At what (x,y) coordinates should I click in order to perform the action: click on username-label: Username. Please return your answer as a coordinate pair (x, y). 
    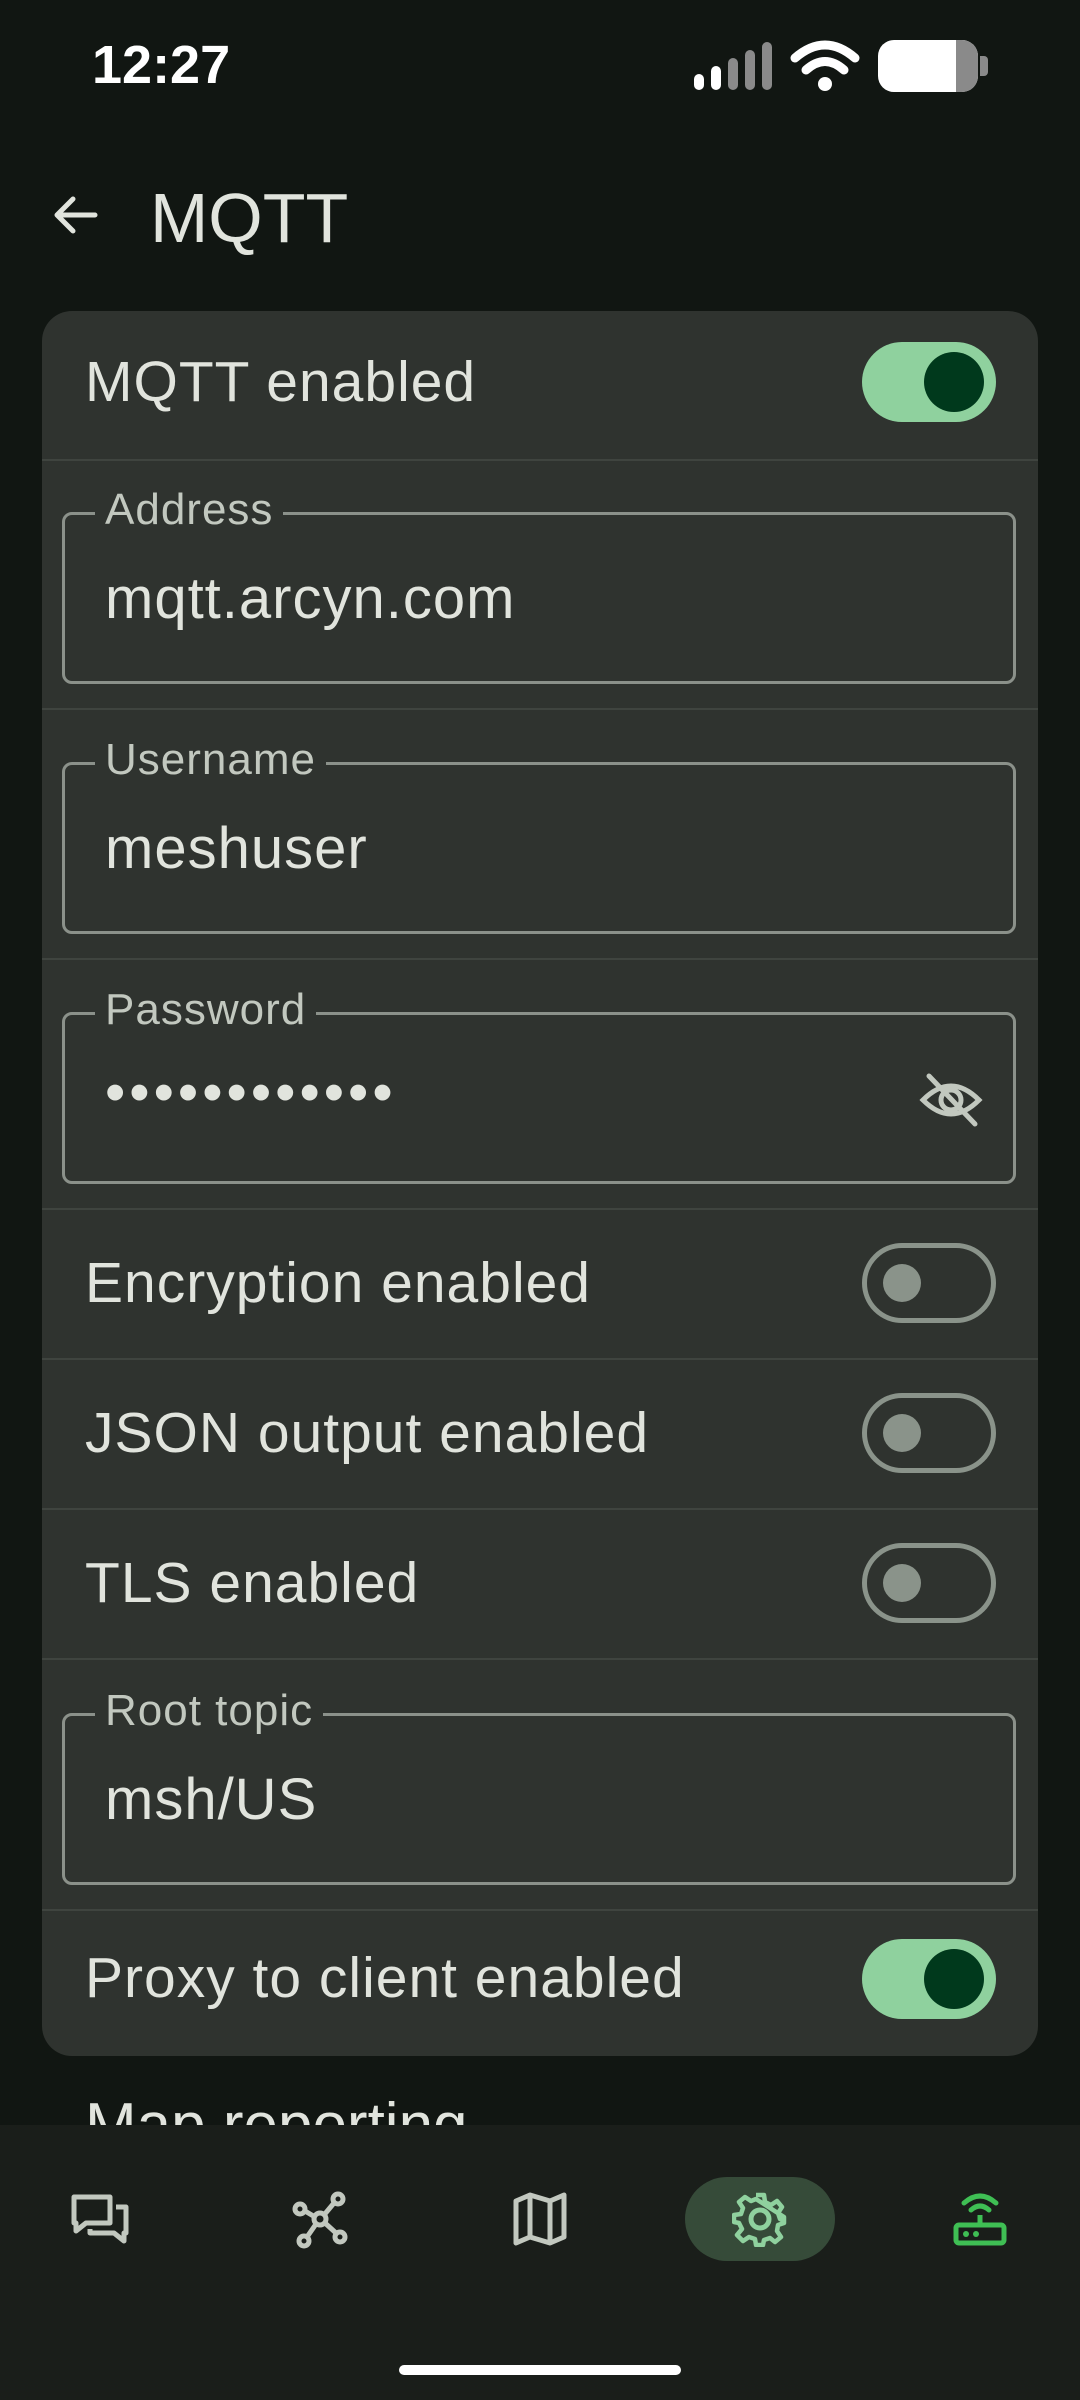
    Looking at the image, I should click on (210, 760).